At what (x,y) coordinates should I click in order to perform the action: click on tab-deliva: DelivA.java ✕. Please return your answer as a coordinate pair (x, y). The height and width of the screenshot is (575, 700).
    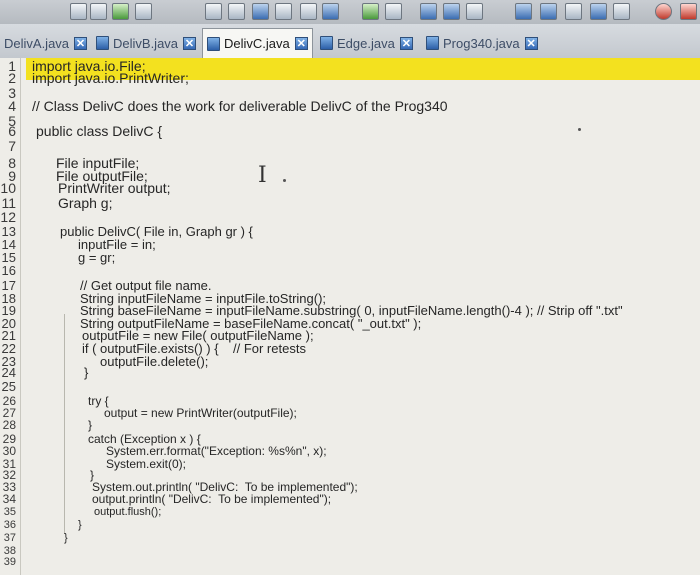
    Looking at the image, I should click on (45, 43).